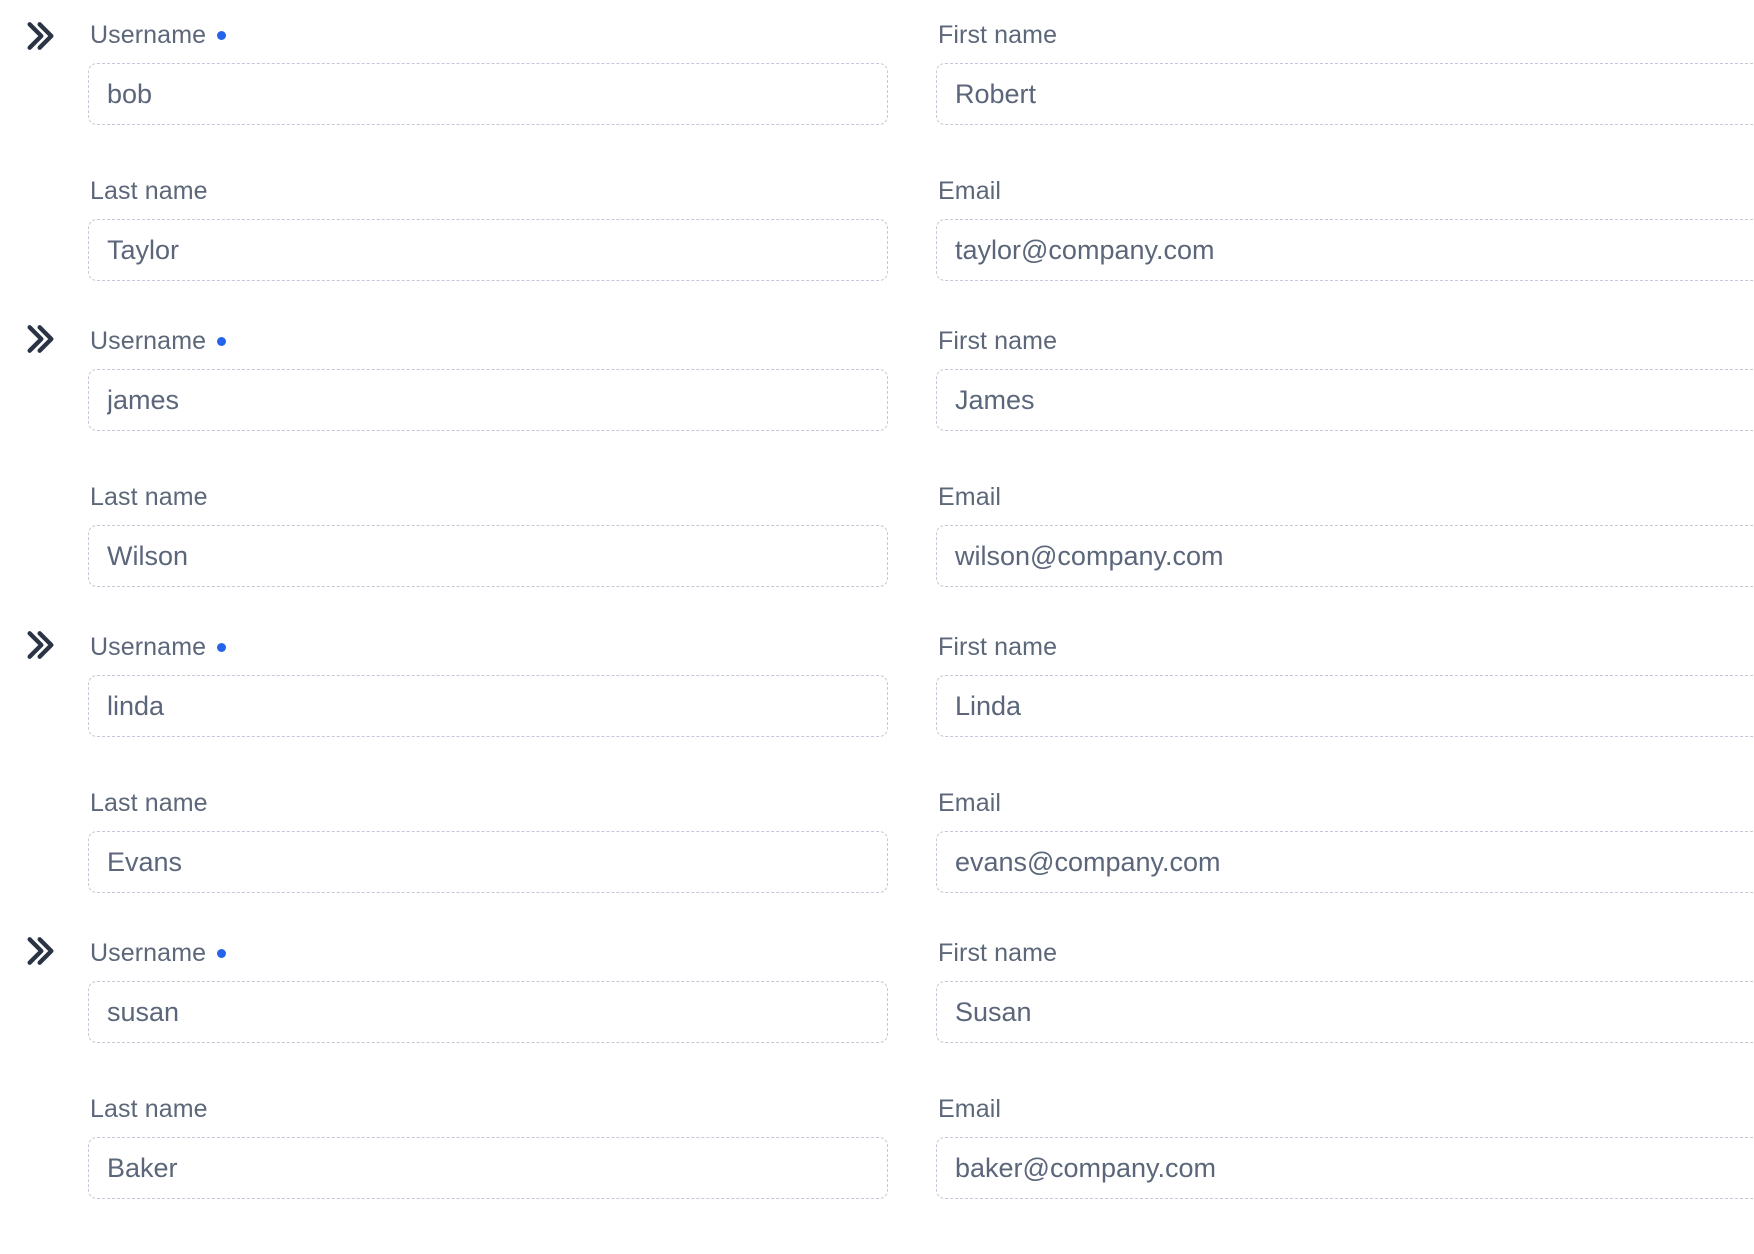 This screenshot has height=1254, width=1754. Describe the element at coordinates (1345, 1012) in the screenshot. I see `first-name-input: Susan` at that location.